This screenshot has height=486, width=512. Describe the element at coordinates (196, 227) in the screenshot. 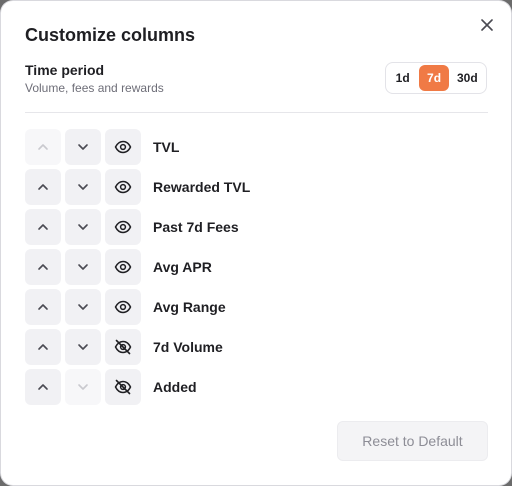

I see `column-label: Past 7d Fees` at that location.